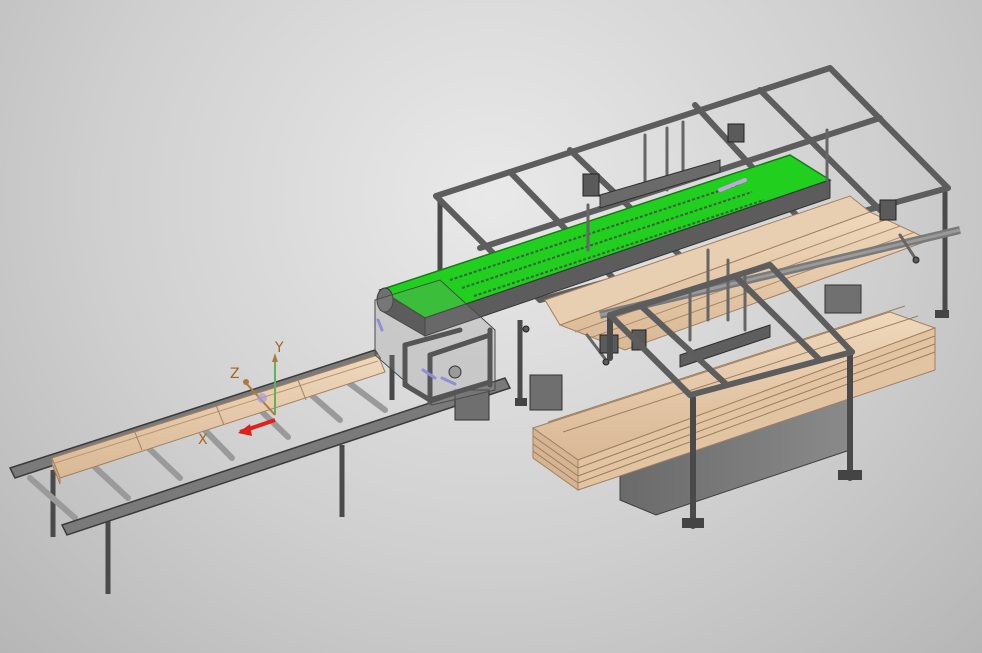 Image resolution: width=982 pixels, height=653 pixels. Describe the element at coordinates (235, 374) in the screenshot. I see `z-axis-label: Z` at that location.